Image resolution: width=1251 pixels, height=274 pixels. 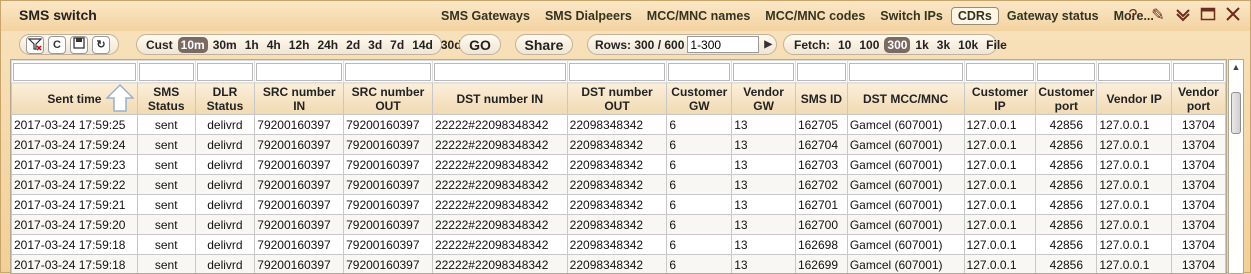 I want to click on period-30m: 30m, so click(x=225, y=45).